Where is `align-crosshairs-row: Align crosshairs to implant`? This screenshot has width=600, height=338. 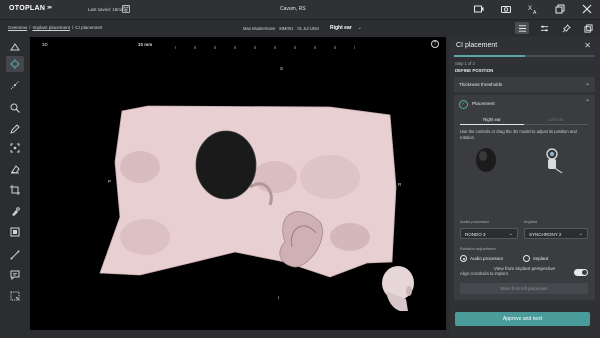 align-crosshairs-row: Align crosshairs to implant is located at coordinates (524, 272).